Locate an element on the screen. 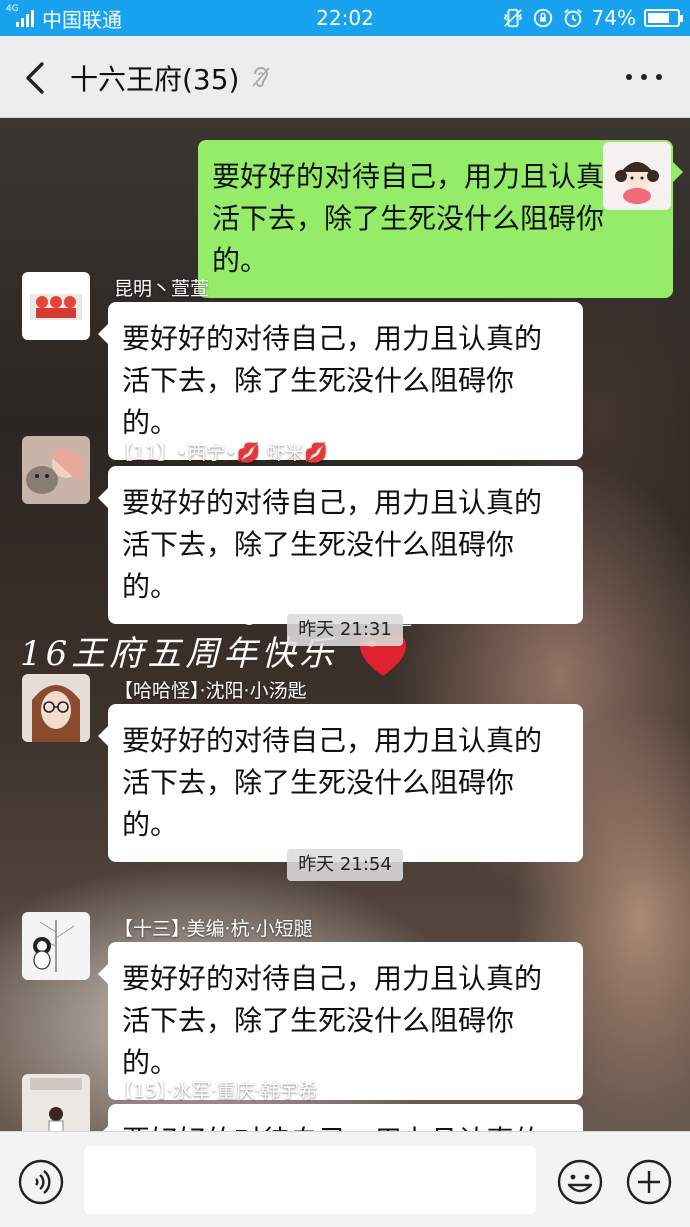 Image resolution: width=690 pixels, height=1227 pixels. mute-ear-icon is located at coordinates (261, 77).